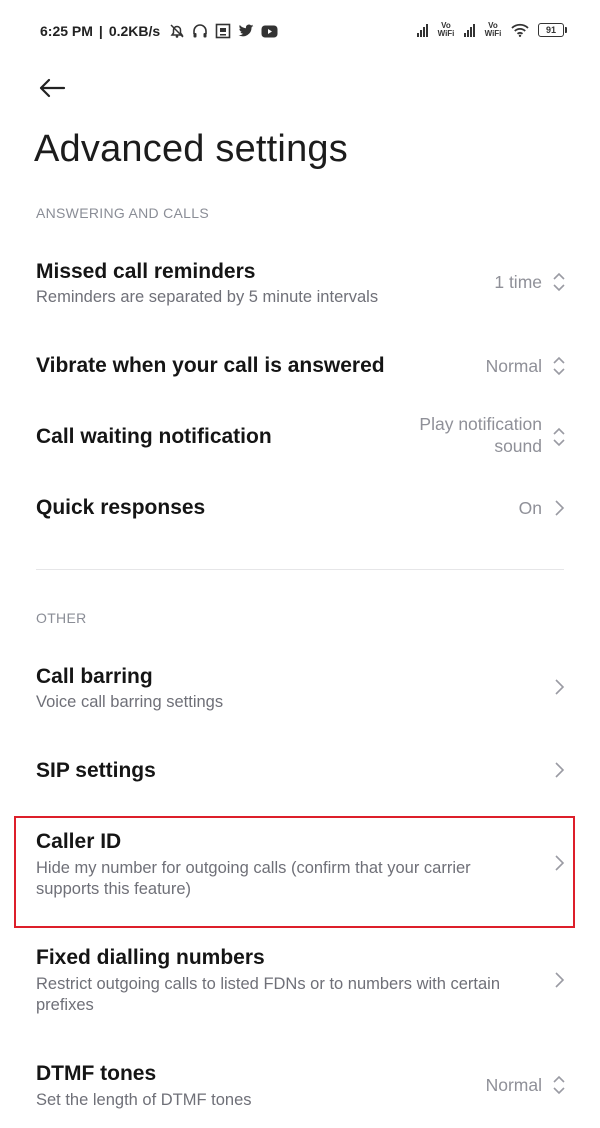  I want to click on back-arrow-icon, so click(52, 88).